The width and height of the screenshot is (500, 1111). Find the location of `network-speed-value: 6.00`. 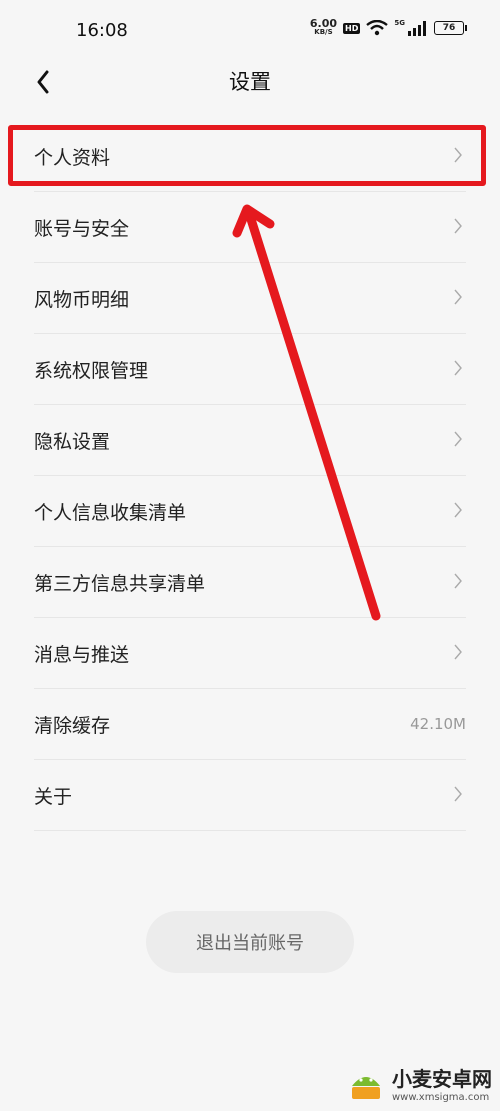

network-speed-value: 6.00 is located at coordinates (323, 23).